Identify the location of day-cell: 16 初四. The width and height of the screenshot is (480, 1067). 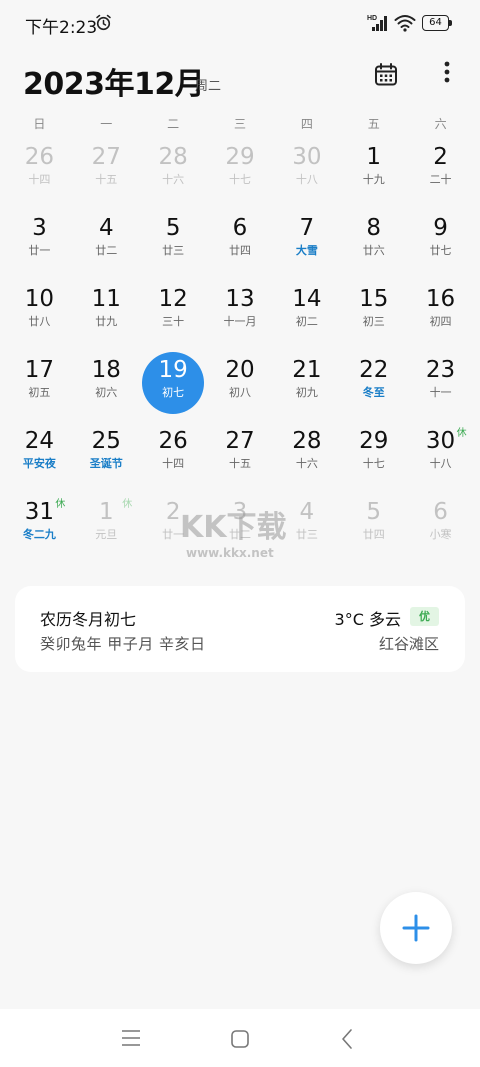
(440, 314).